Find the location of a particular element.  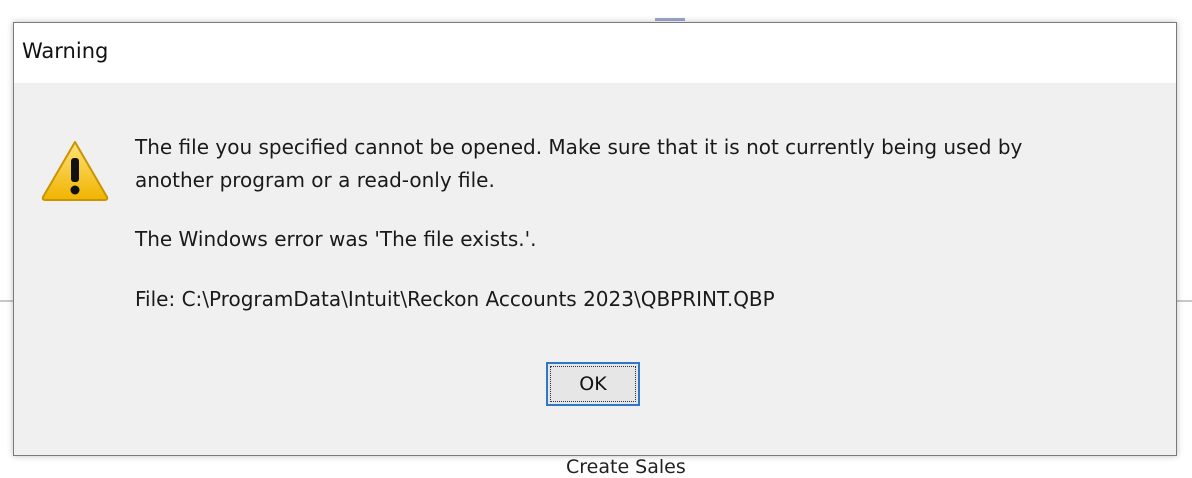

ok-button-label: OK is located at coordinates (593, 384).